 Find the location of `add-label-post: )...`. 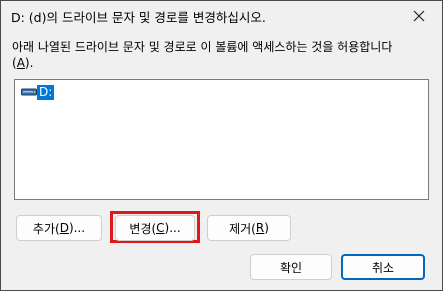

add-label-post: )... is located at coordinates (77, 228).